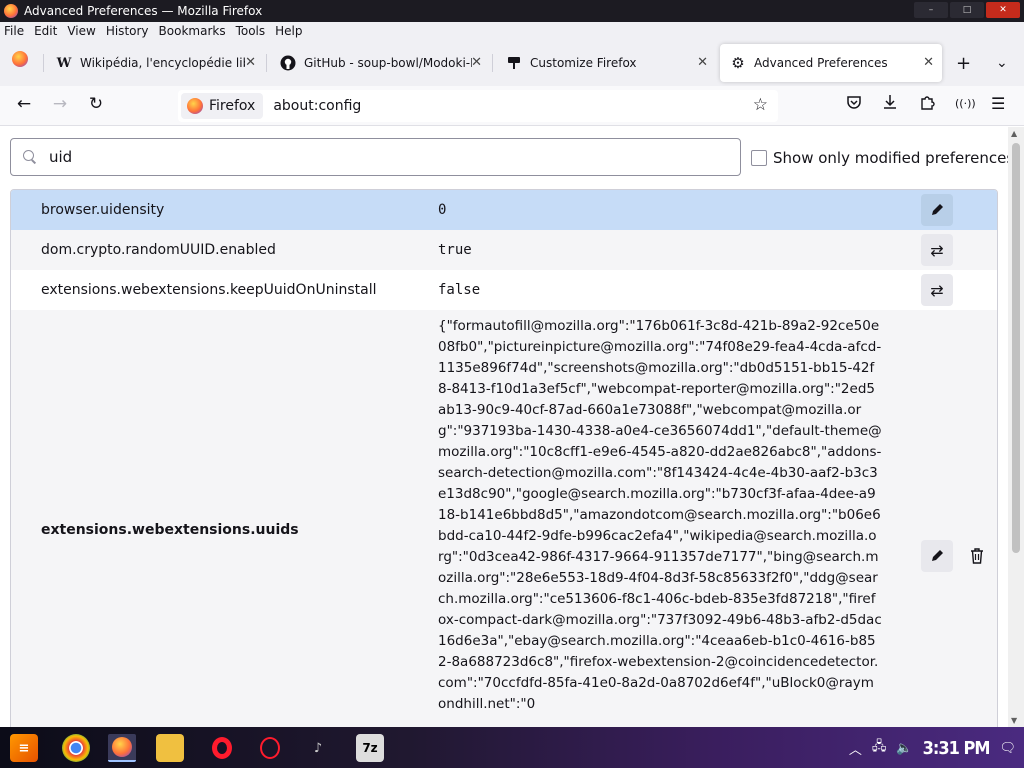 This screenshot has width=1024, height=768. What do you see at coordinates (760, 105) in the screenshot?
I see `bookmark-star-icon: ☆` at bounding box center [760, 105].